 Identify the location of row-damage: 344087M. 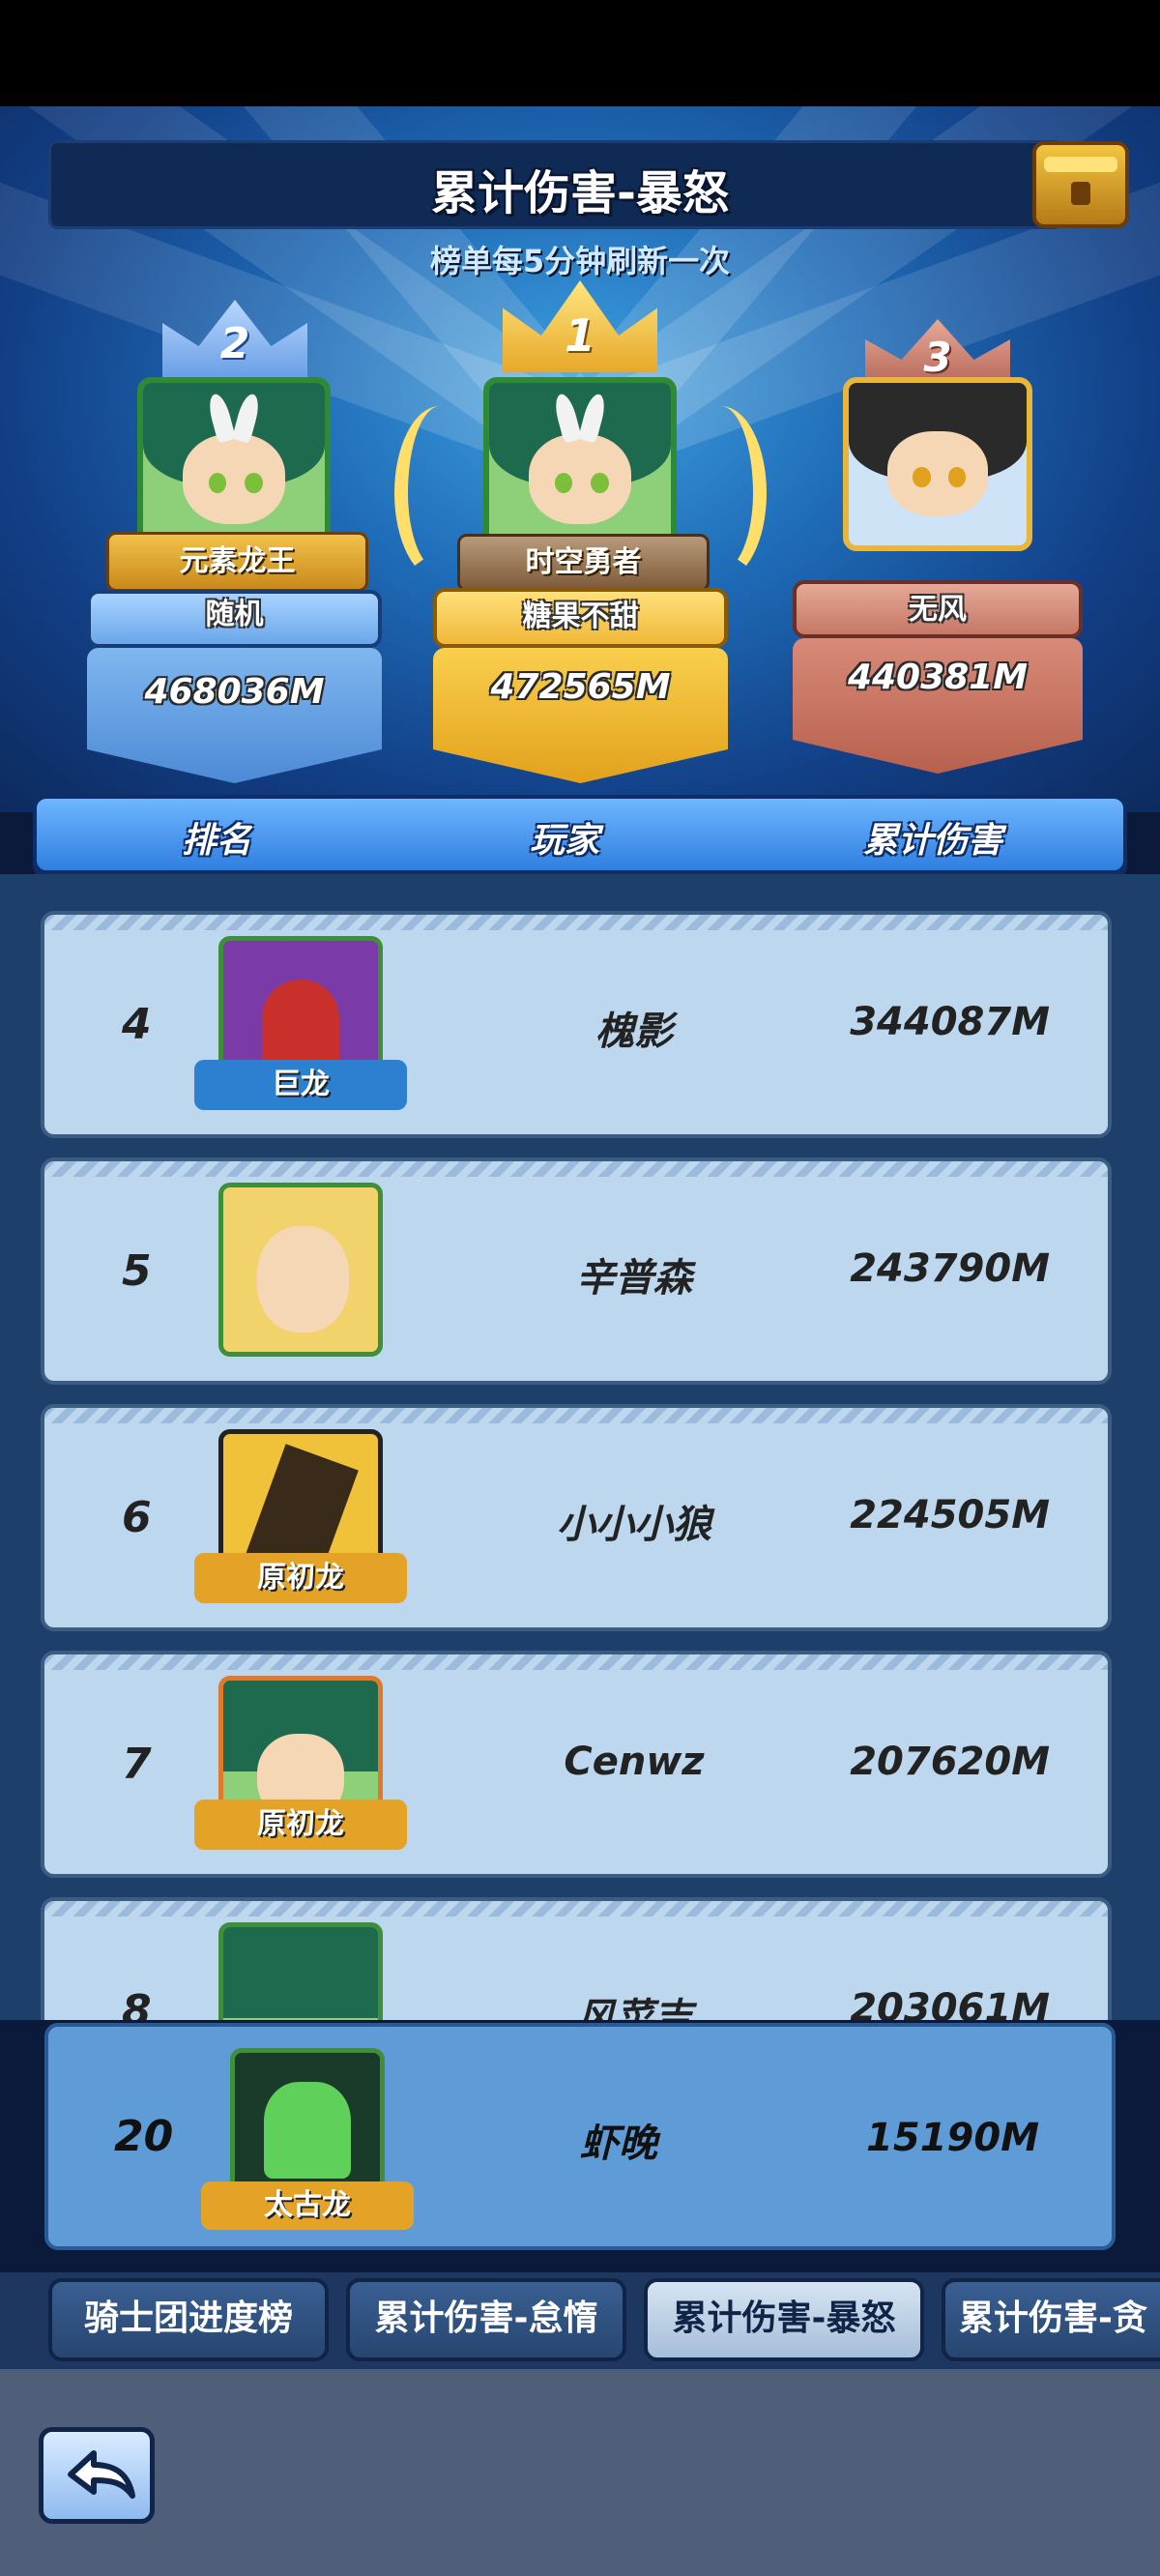
(950, 1022).